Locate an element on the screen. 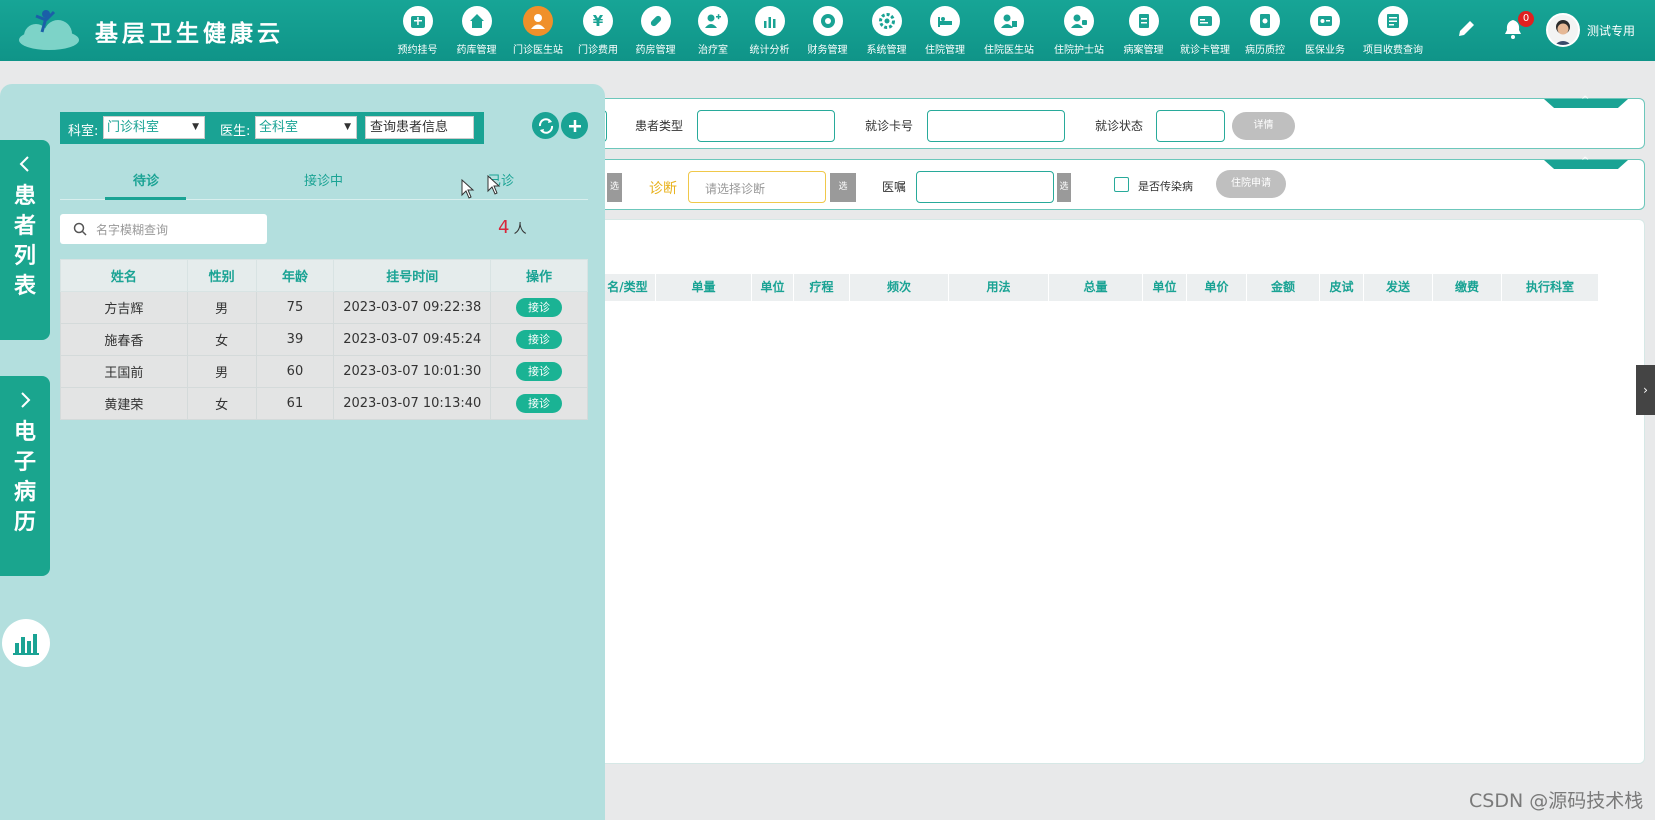 The height and width of the screenshot is (820, 1655). patient-type-input is located at coordinates (766, 126).